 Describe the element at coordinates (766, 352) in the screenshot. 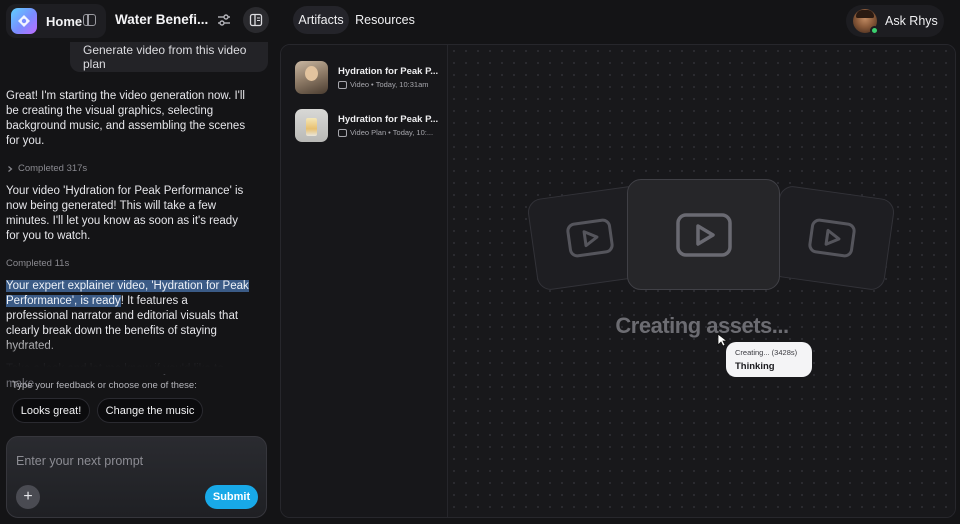

I see `progress-status-detail: Creating... (3428s)` at that location.